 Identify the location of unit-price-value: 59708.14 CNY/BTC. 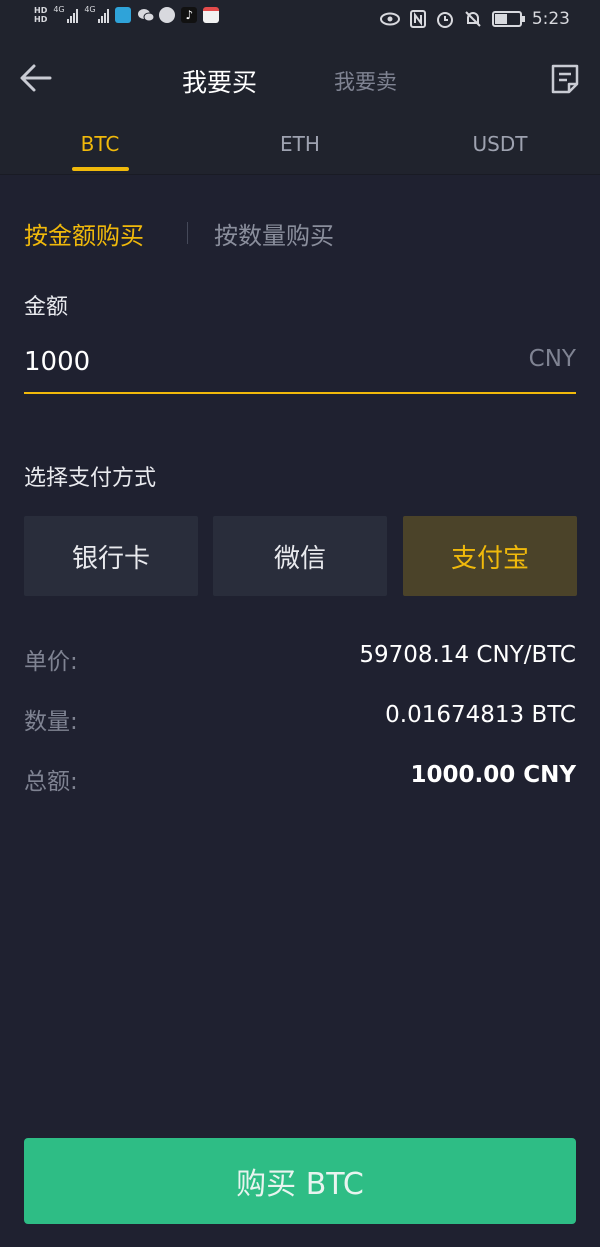
(467, 655).